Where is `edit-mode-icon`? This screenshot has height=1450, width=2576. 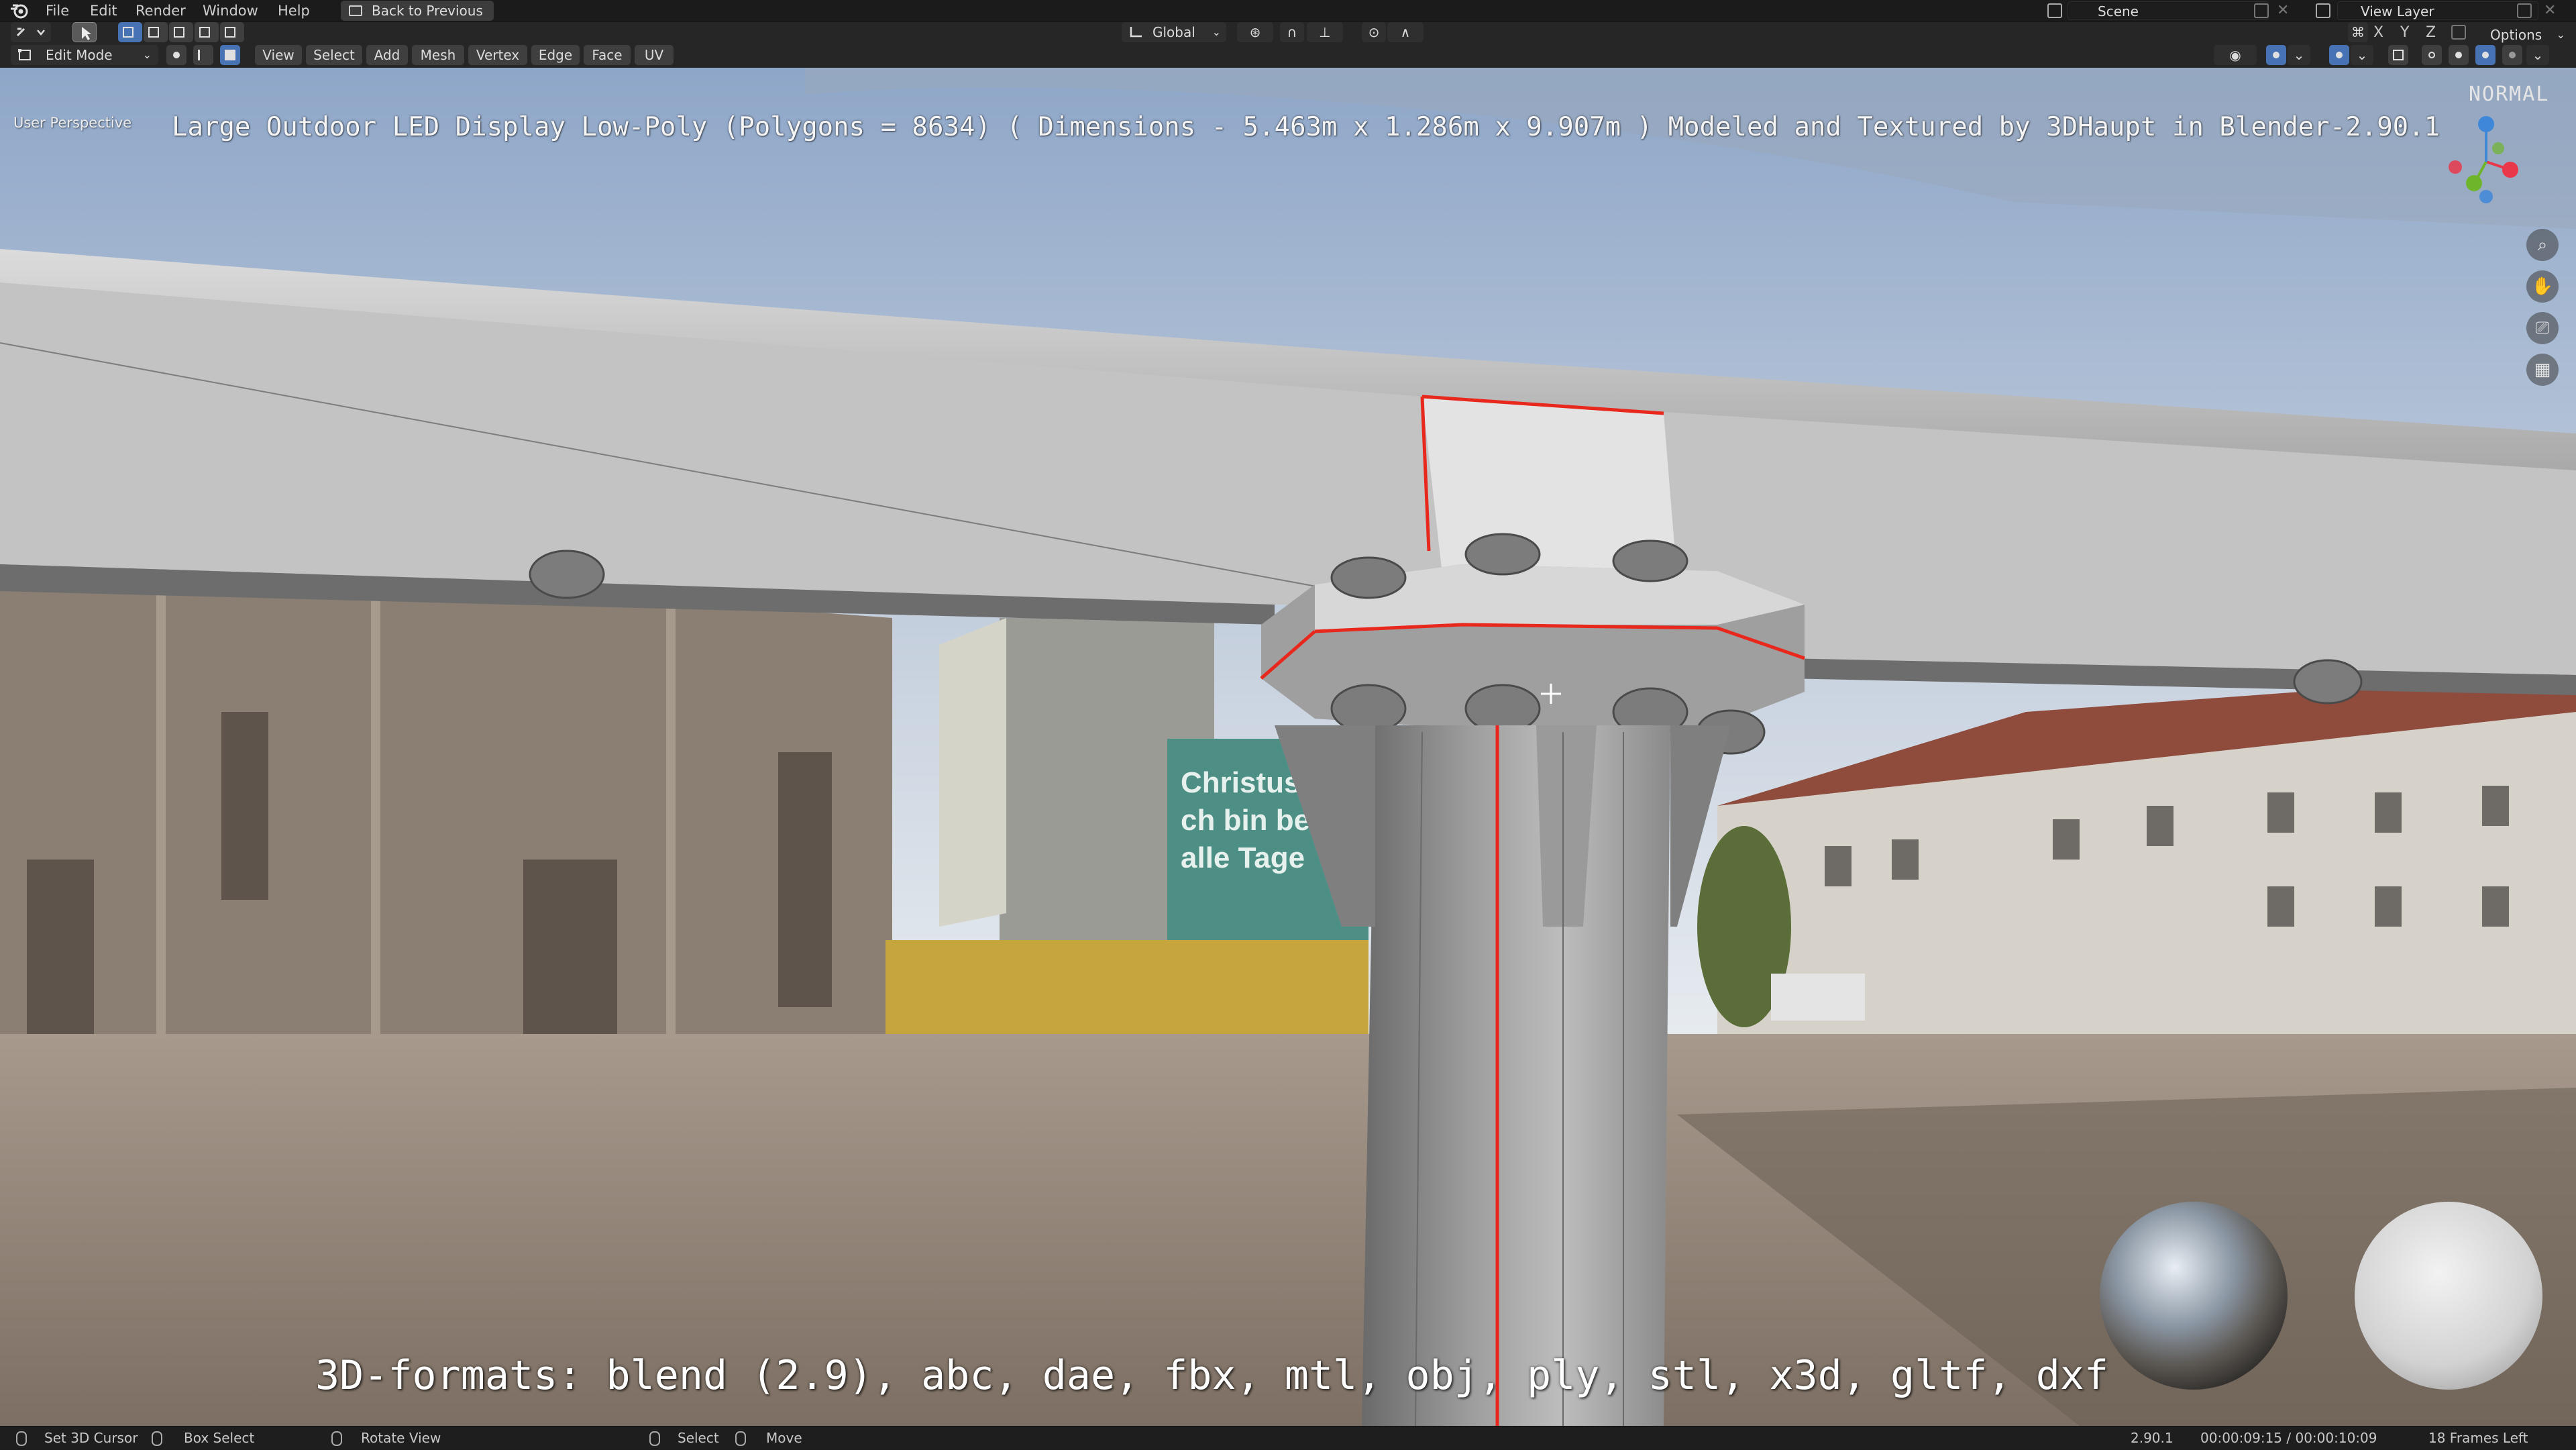
edit-mode-icon is located at coordinates (24, 54).